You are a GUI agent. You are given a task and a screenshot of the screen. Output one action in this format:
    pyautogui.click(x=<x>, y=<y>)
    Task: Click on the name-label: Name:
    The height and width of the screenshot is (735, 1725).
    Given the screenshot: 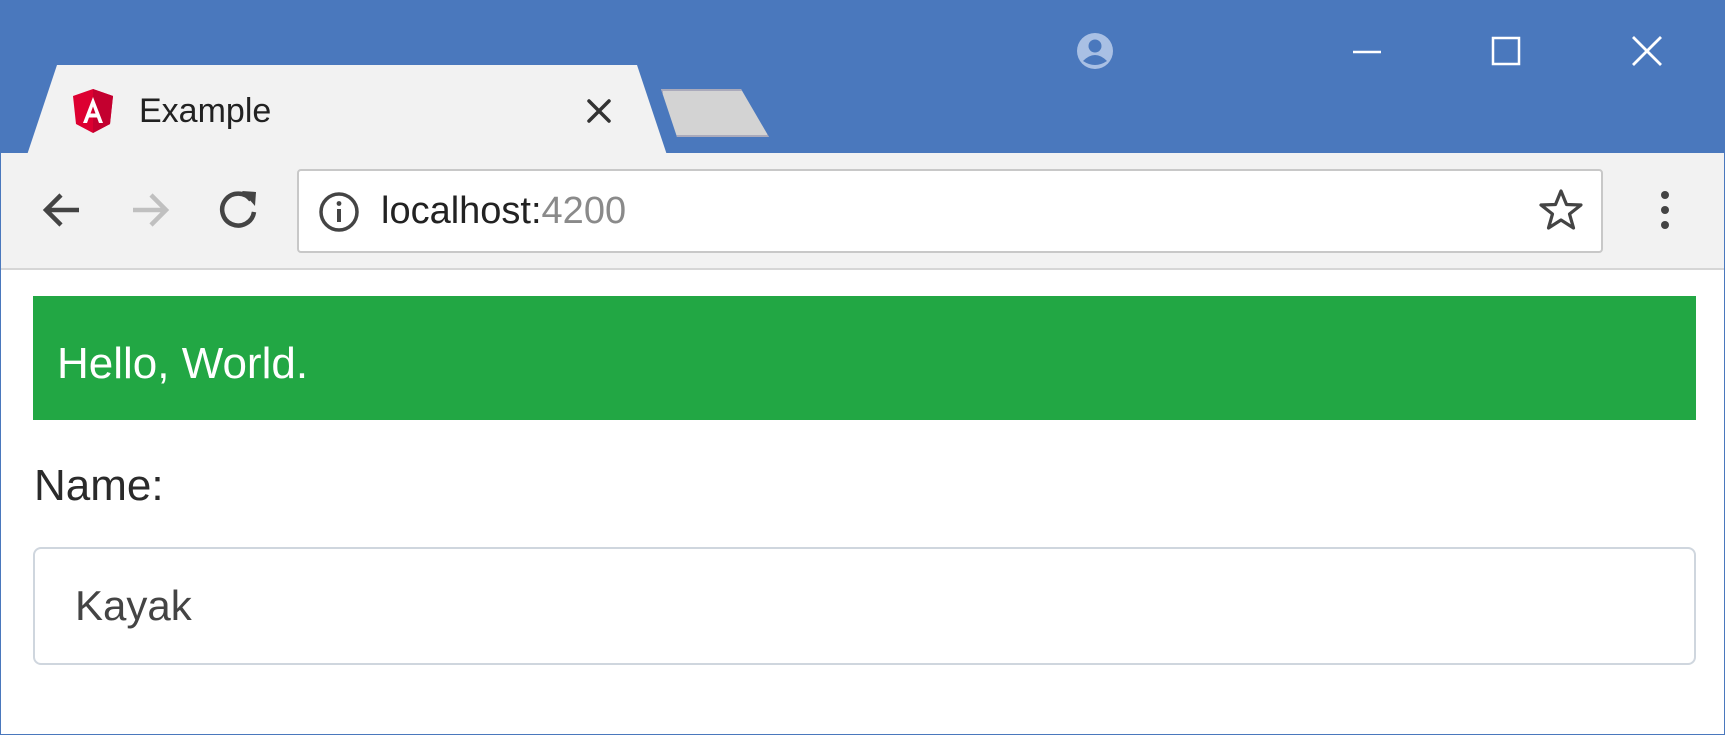 What is the action you would take?
    pyautogui.click(x=99, y=485)
    